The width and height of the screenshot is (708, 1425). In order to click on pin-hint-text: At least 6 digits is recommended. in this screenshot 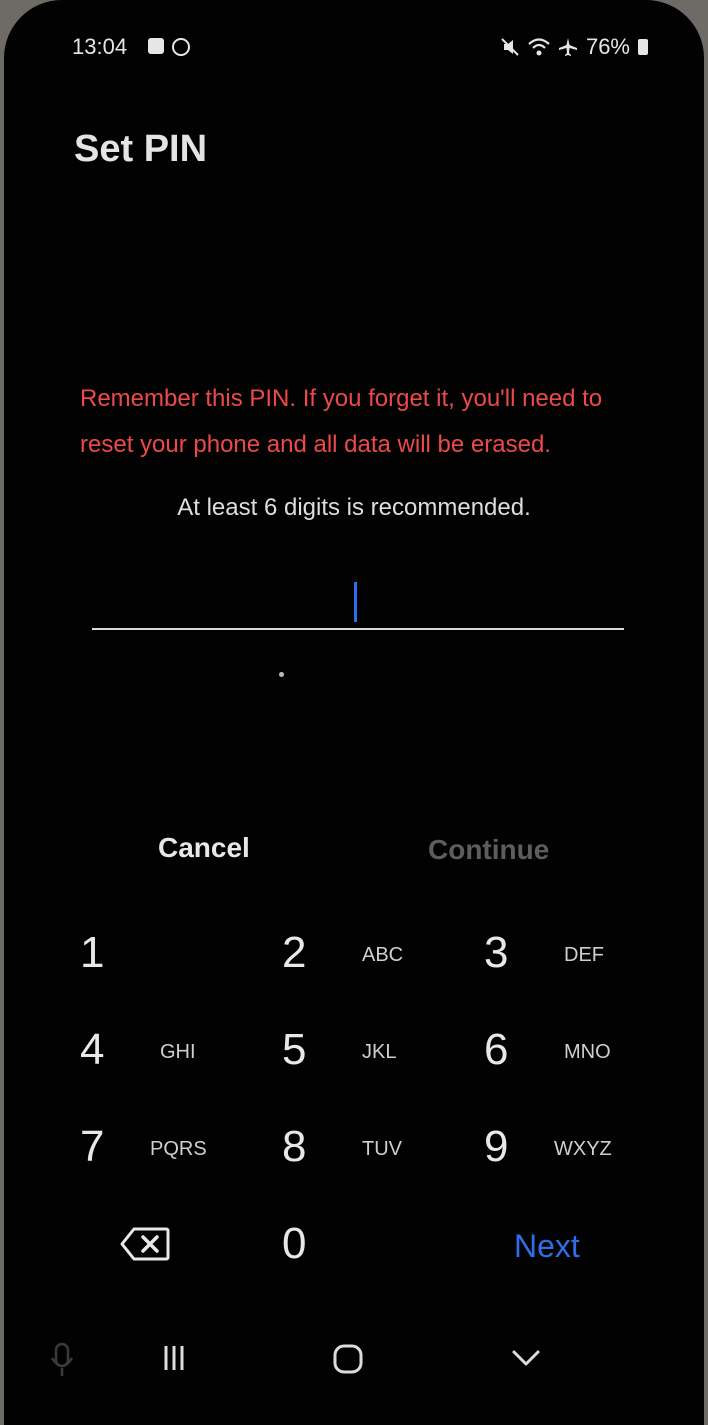, I will do `click(354, 507)`.